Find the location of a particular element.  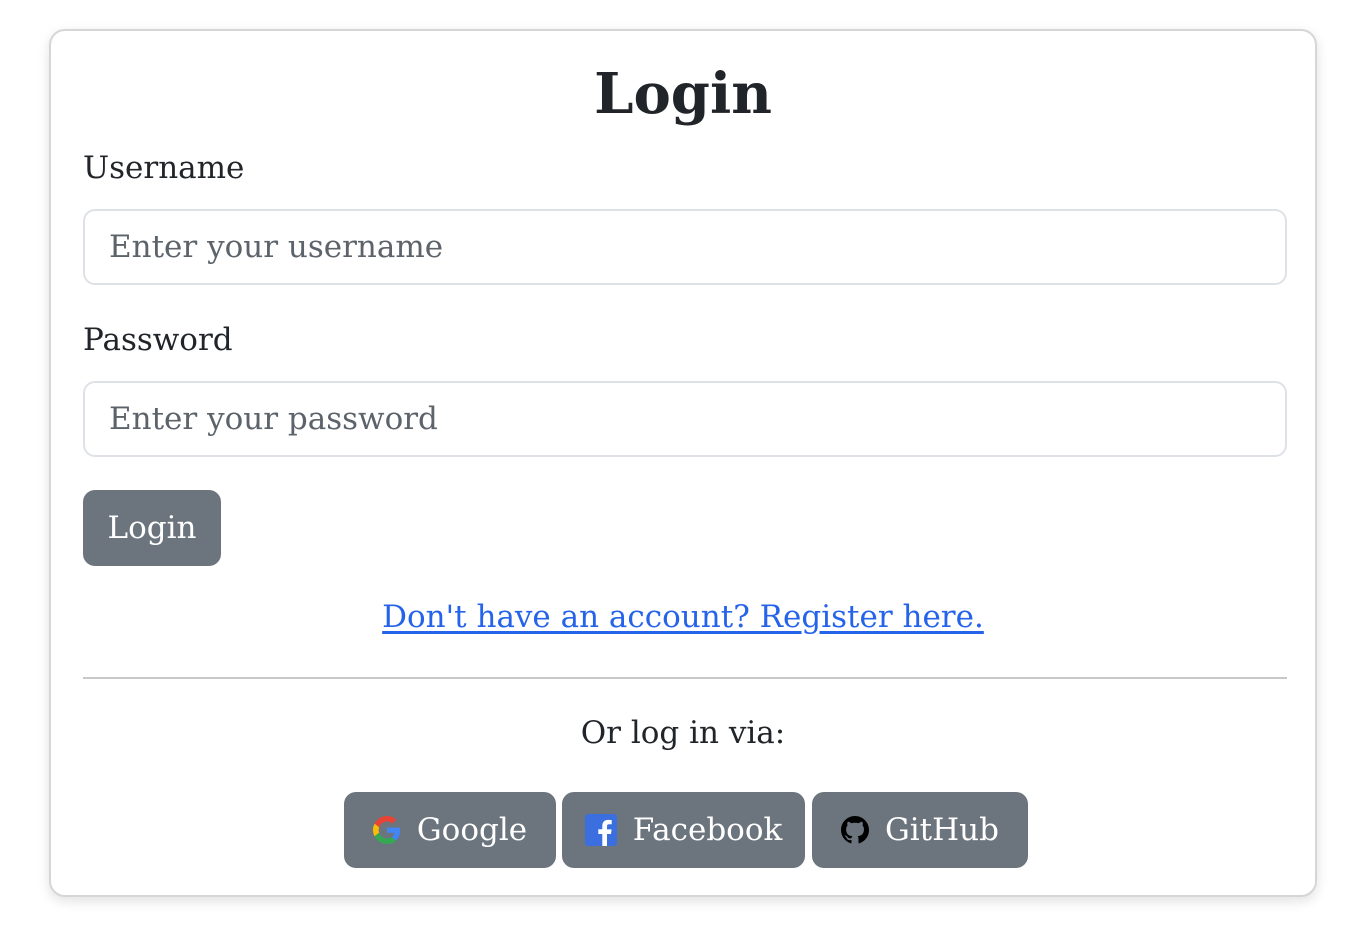

google-label: Google is located at coordinates (472, 830).